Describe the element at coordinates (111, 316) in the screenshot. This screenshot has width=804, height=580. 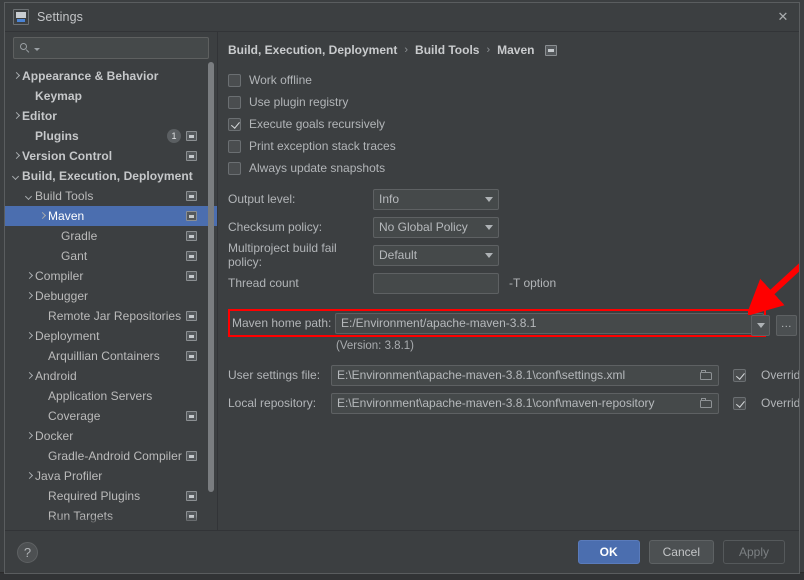
I see `sidebar-item-remote-jar-repositories: Remote Jar Repositories` at that location.